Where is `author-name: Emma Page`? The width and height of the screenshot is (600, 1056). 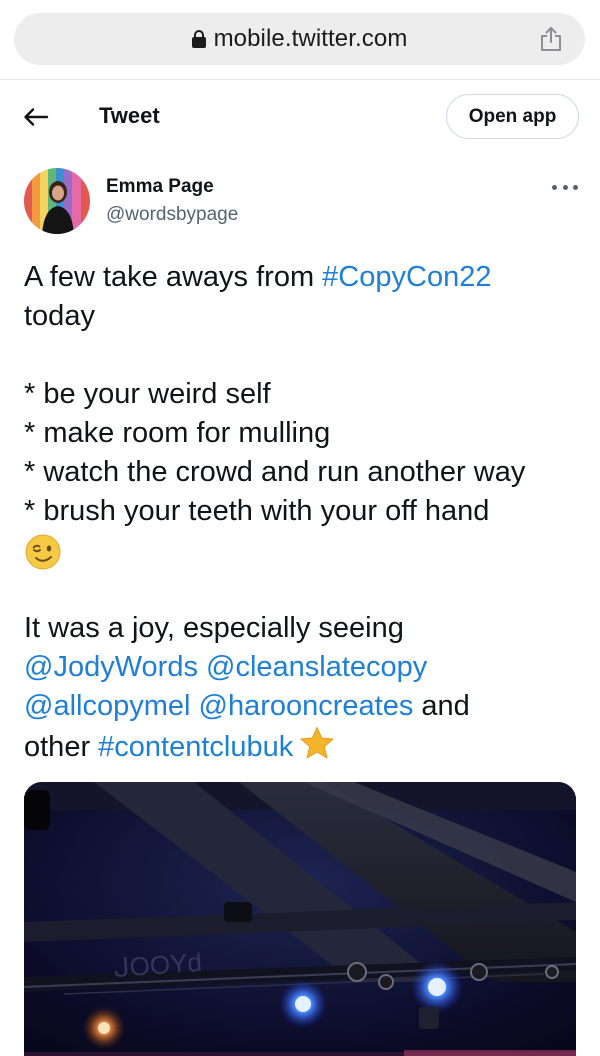 author-name: Emma Page is located at coordinates (160, 187).